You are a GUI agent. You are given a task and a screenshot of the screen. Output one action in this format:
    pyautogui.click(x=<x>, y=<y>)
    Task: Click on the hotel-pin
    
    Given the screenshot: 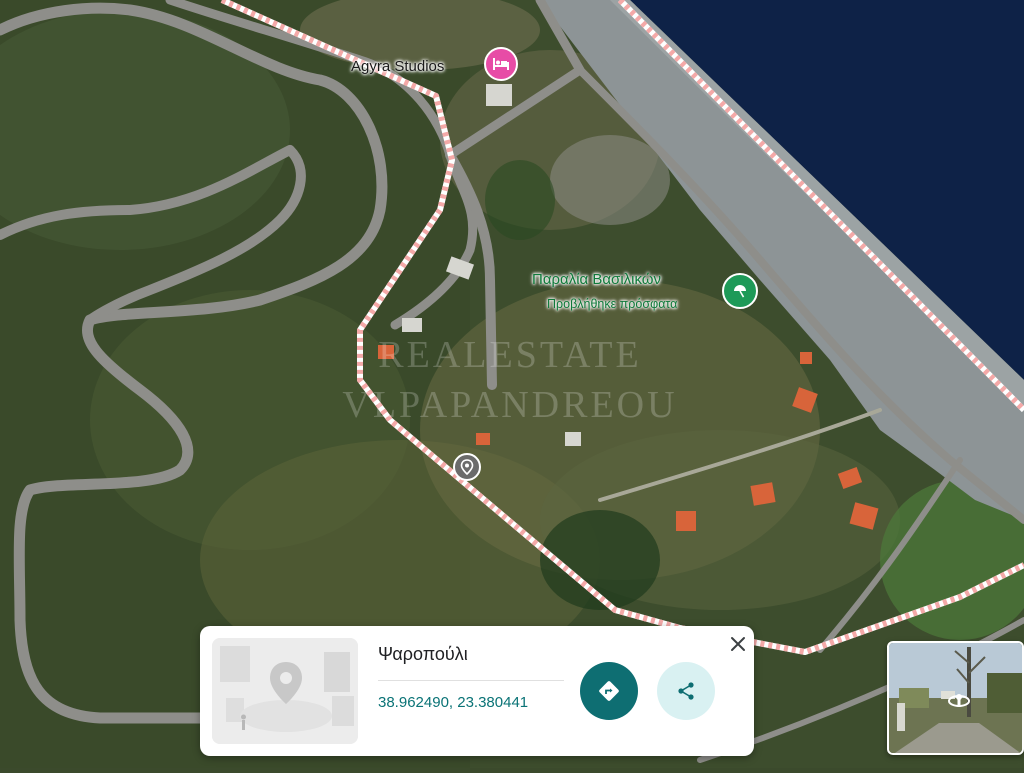 What is the action you would take?
    pyautogui.click(x=501, y=64)
    